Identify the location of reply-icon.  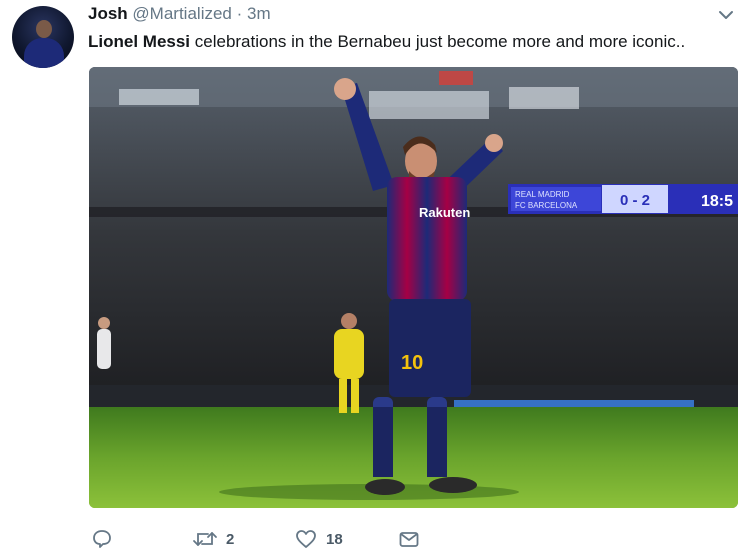
(102, 539).